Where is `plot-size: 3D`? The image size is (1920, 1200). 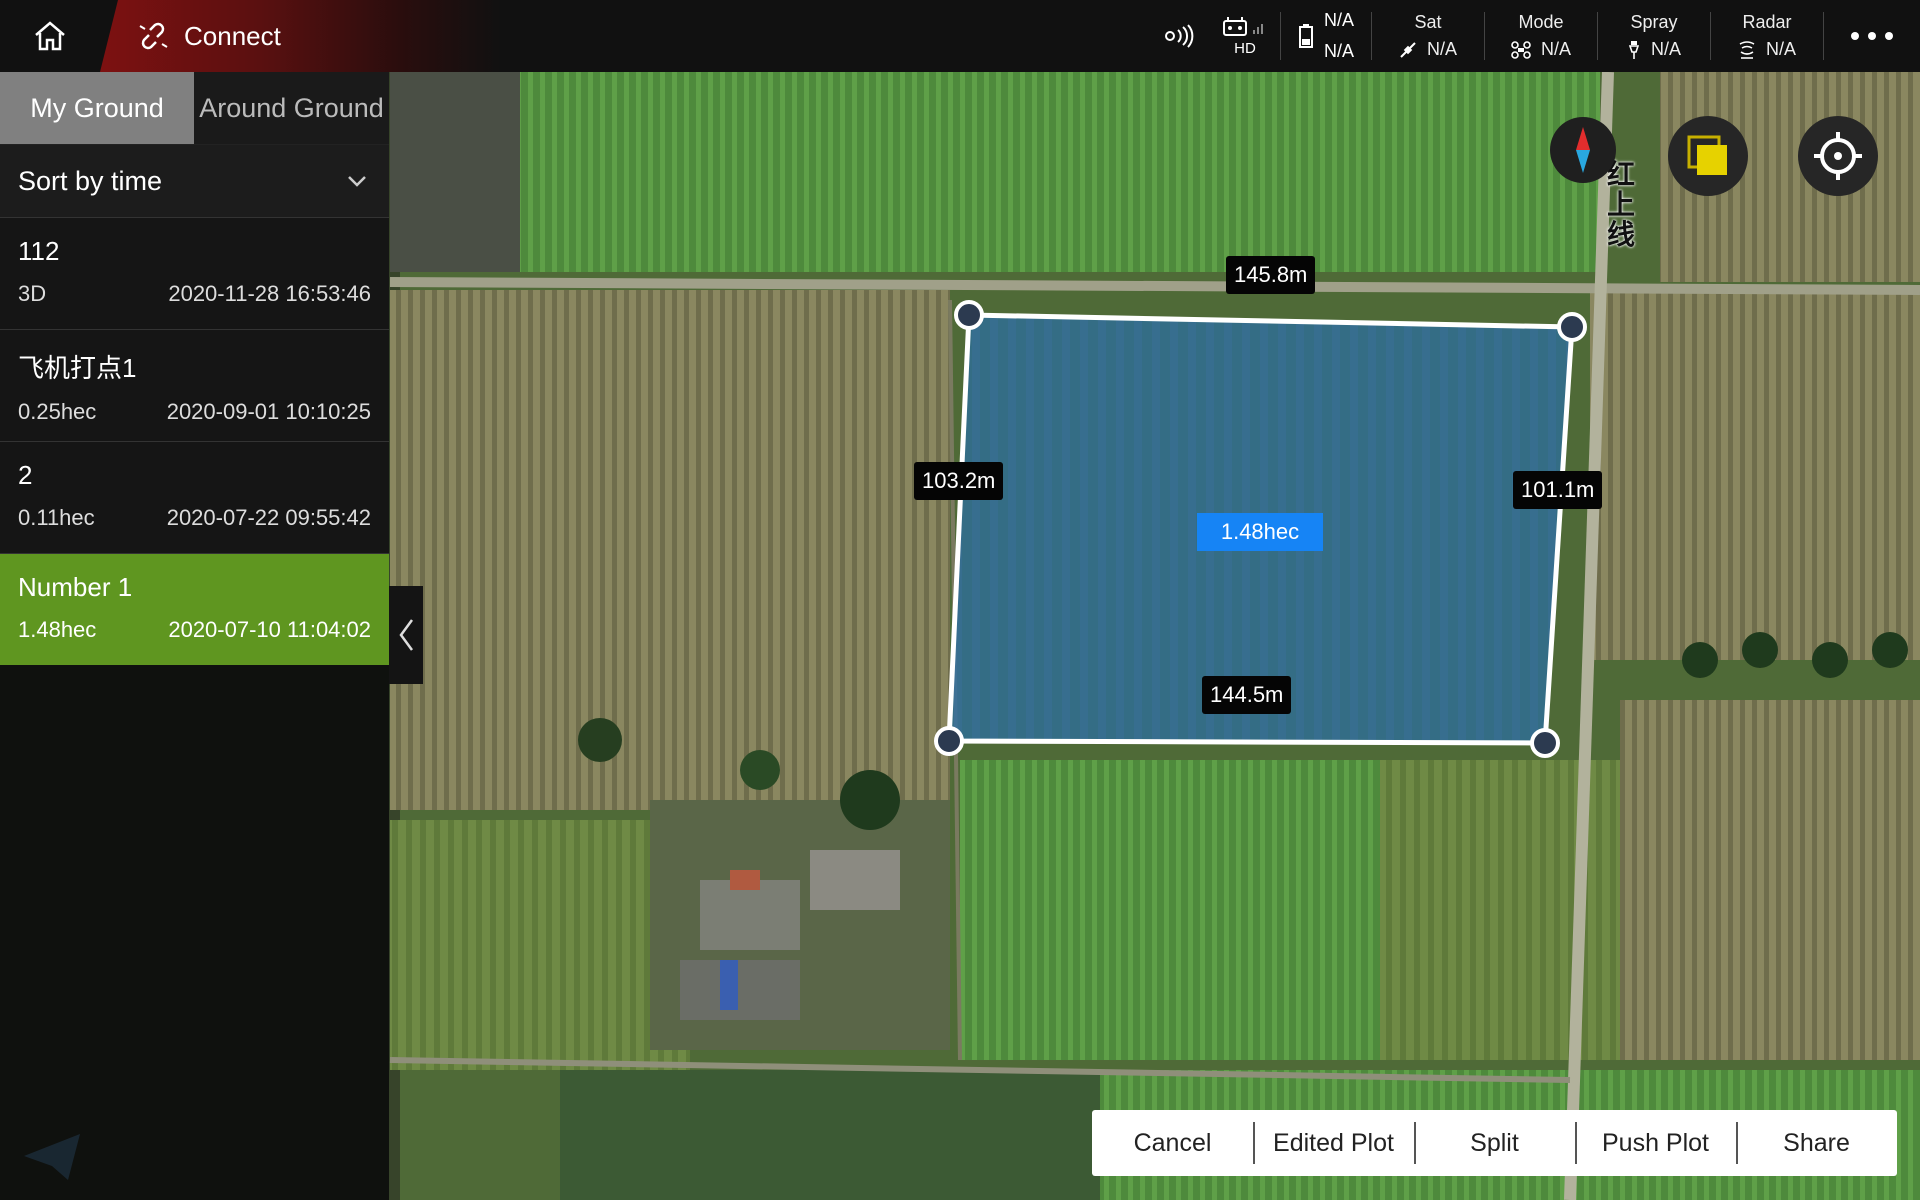
plot-size: 3D is located at coordinates (32, 293).